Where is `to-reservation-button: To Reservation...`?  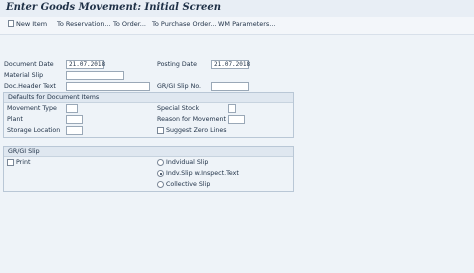 to-reservation-button: To Reservation... is located at coordinates (84, 24).